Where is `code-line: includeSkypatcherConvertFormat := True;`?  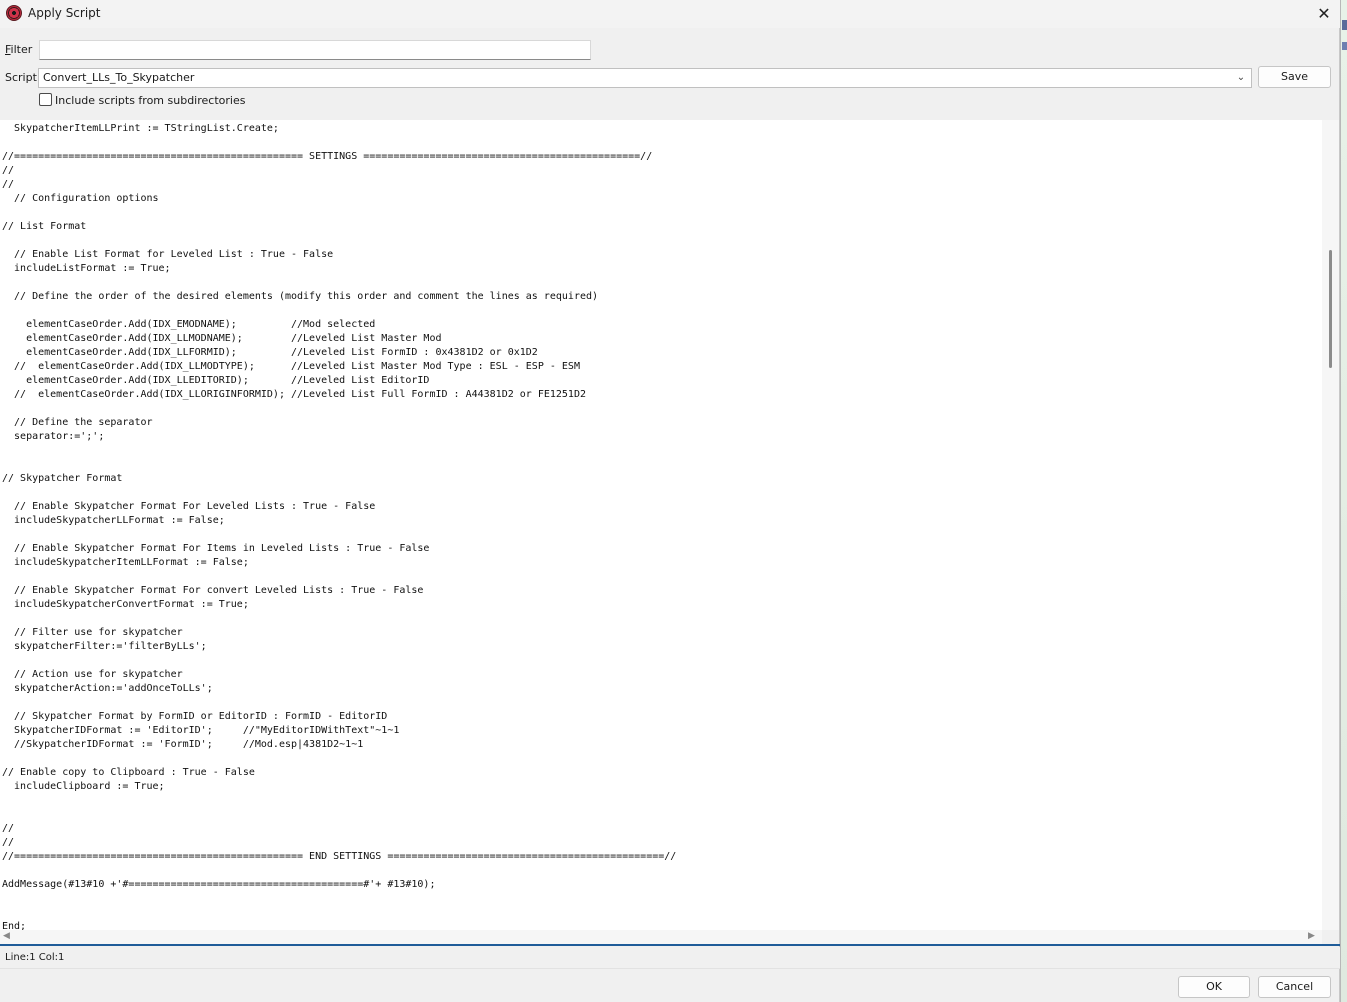
code-line: includeSkypatcherConvertFormat := True; is located at coordinates (339, 605).